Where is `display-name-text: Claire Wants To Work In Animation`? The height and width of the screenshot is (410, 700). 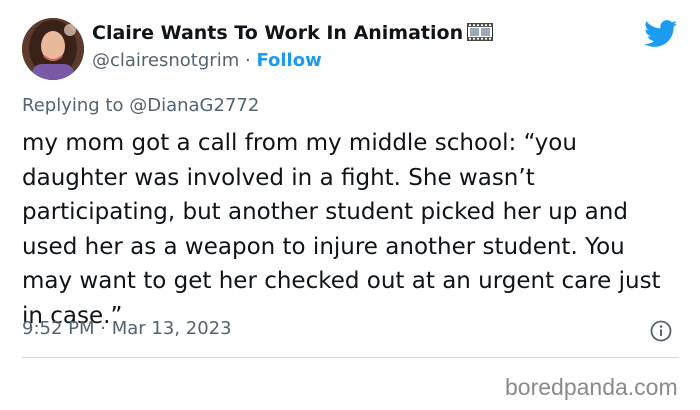
display-name-text: Claire Wants To Work In Animation is located at coordinates (278, 33).